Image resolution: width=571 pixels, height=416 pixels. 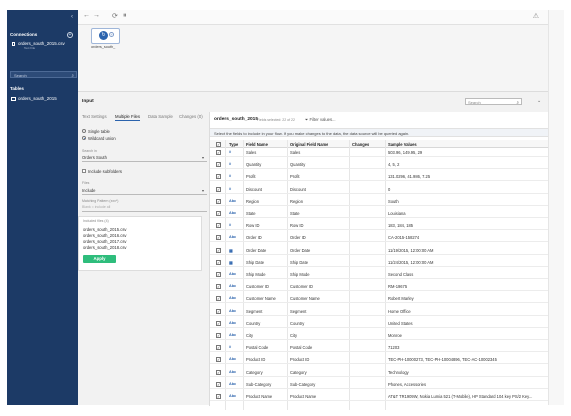 What do you see at coordinates (266, 396) in the screenshot?
I see `field-name-cell: Product Name` at bounding box center [266, 396].